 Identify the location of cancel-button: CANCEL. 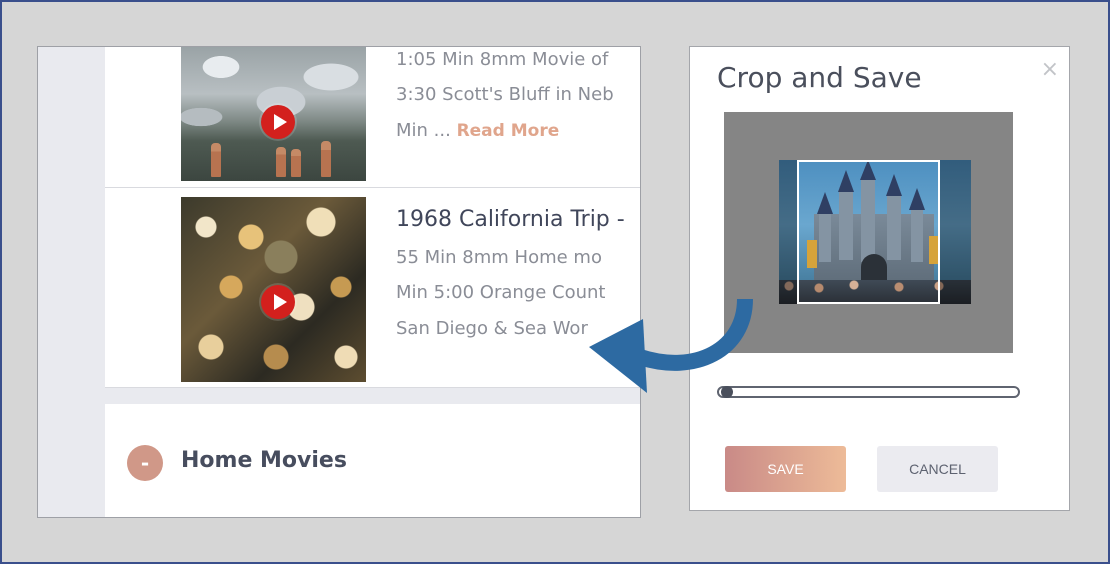
(937, 469).